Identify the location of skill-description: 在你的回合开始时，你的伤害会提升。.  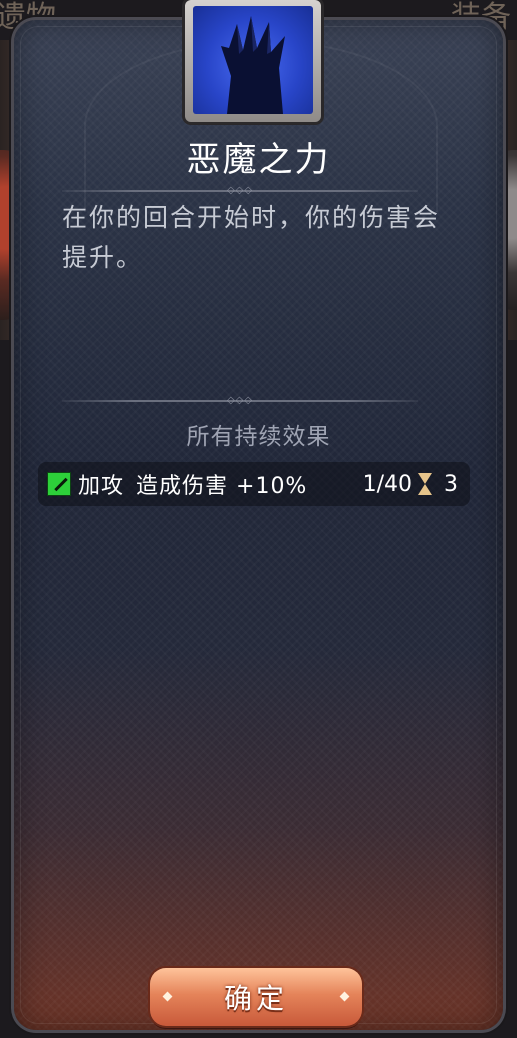
(251, 237).